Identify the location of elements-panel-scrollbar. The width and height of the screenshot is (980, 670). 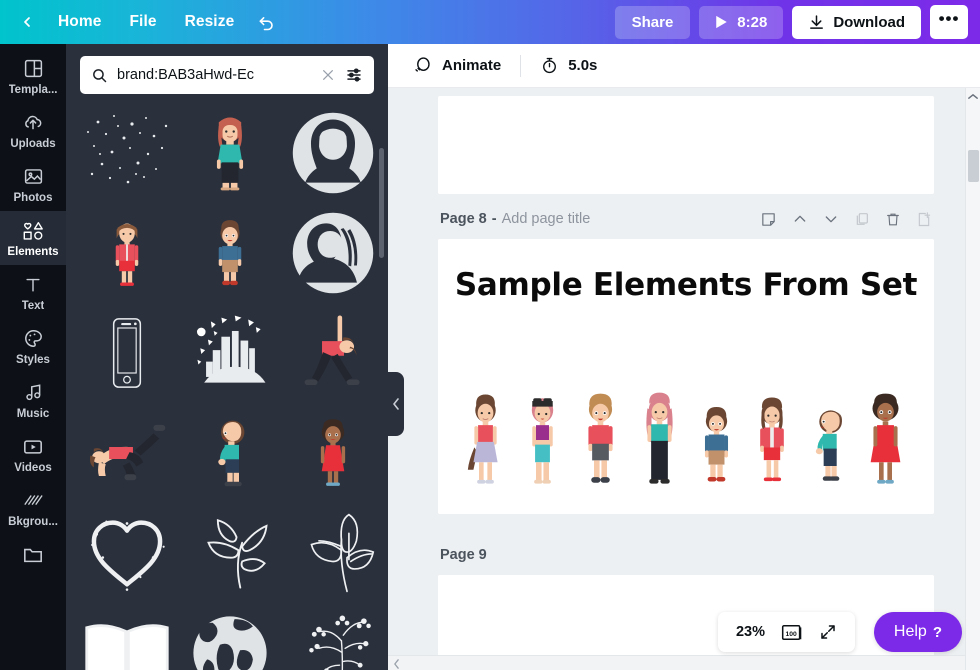
(381, 203).